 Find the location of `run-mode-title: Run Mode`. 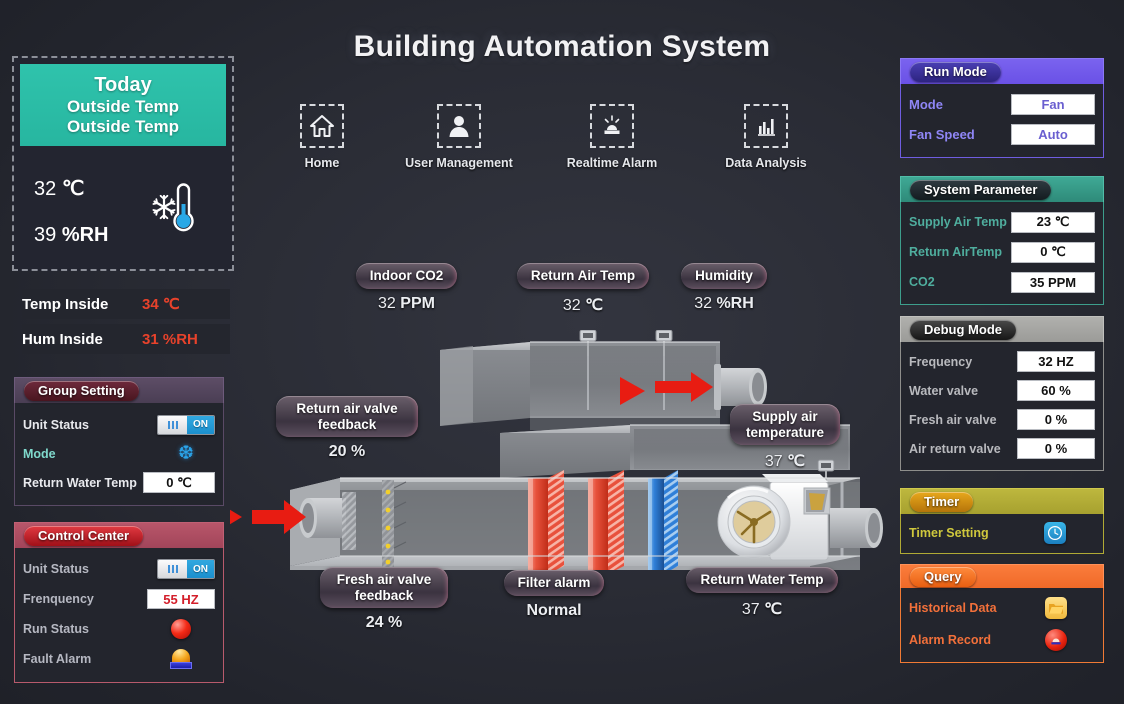

run-mode-title: Run Mode is located at coordinates (955, 71).